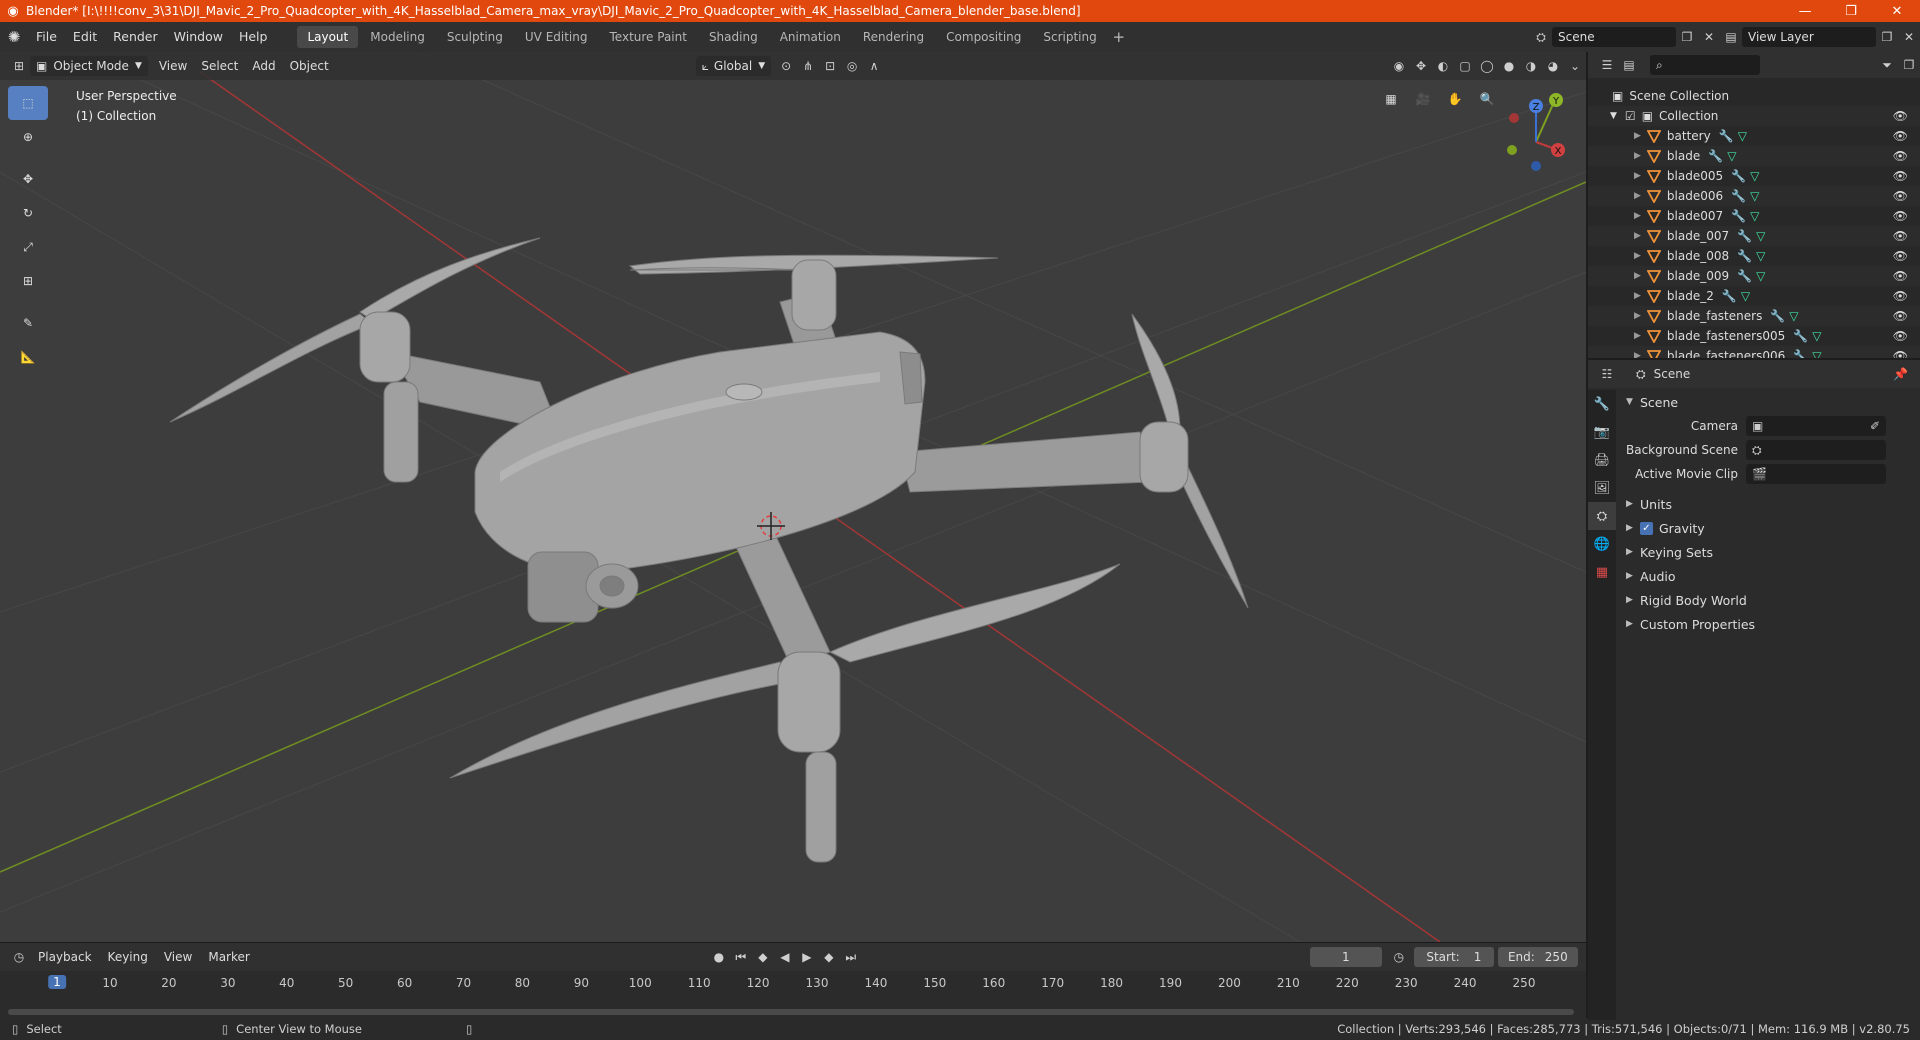 The width and height of the screenshot is (1920, 1040). What do you see at coordinates (135, 37) in the screenshot?
I see `menu-render: Render` at bounding box center [135, 37].